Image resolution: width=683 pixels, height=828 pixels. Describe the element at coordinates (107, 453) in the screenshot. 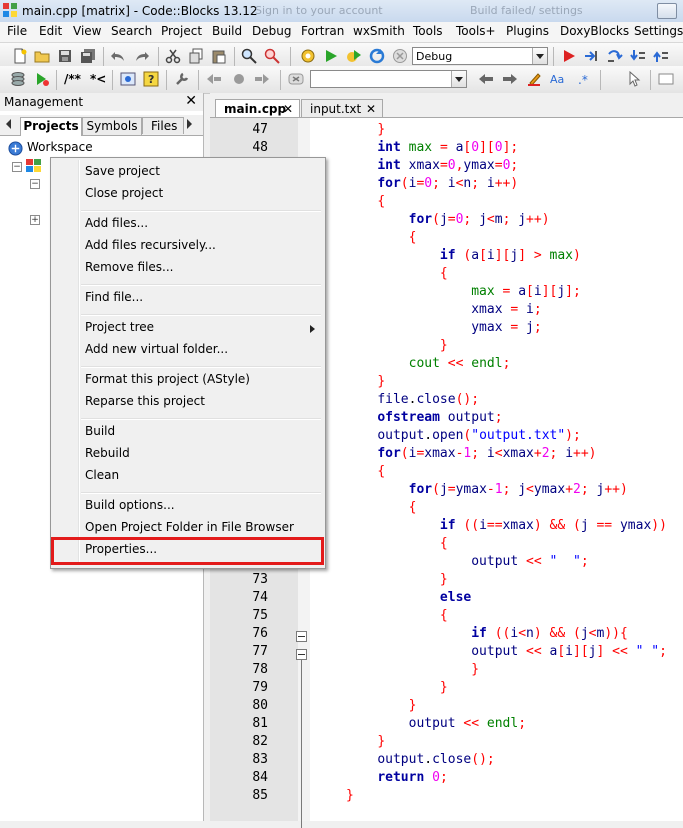

I see `context-menu-item-rebuild: Rebuild` at that location.